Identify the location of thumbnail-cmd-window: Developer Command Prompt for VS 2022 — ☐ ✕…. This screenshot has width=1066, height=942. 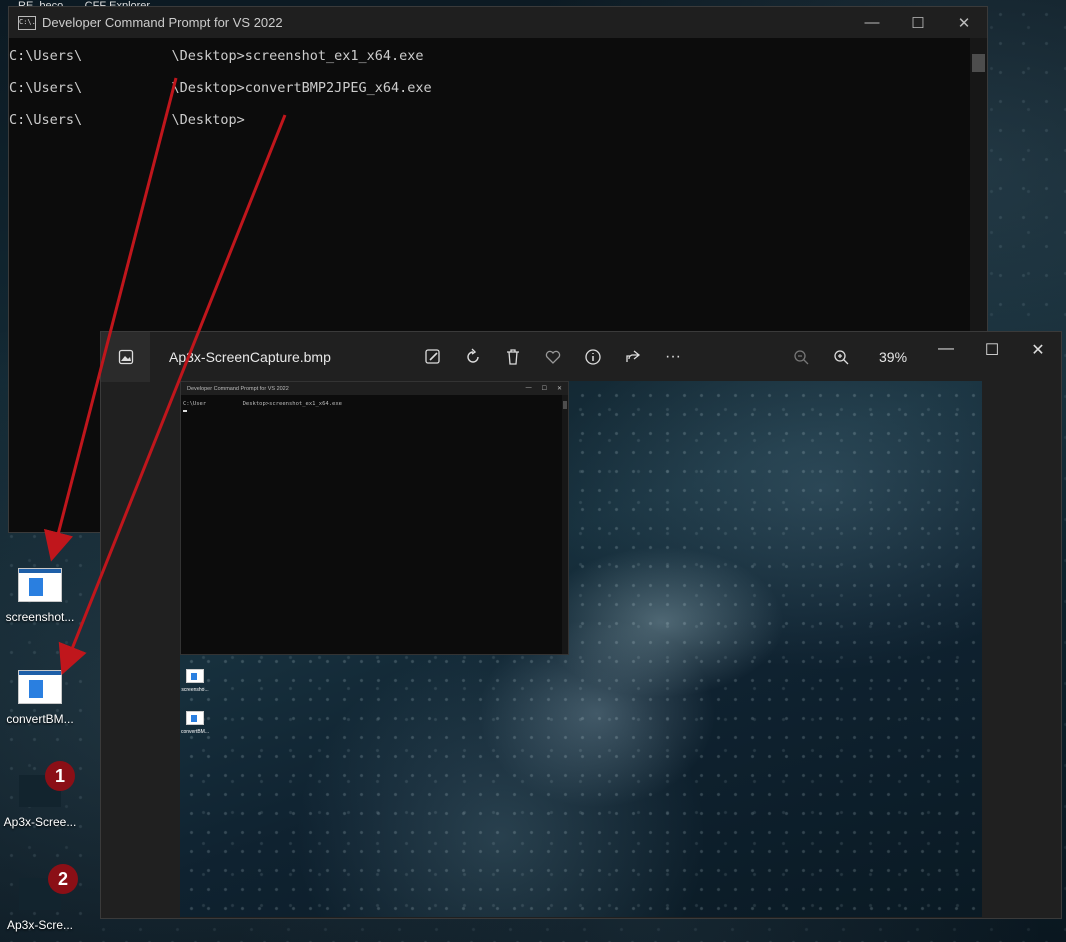
(374, 518).